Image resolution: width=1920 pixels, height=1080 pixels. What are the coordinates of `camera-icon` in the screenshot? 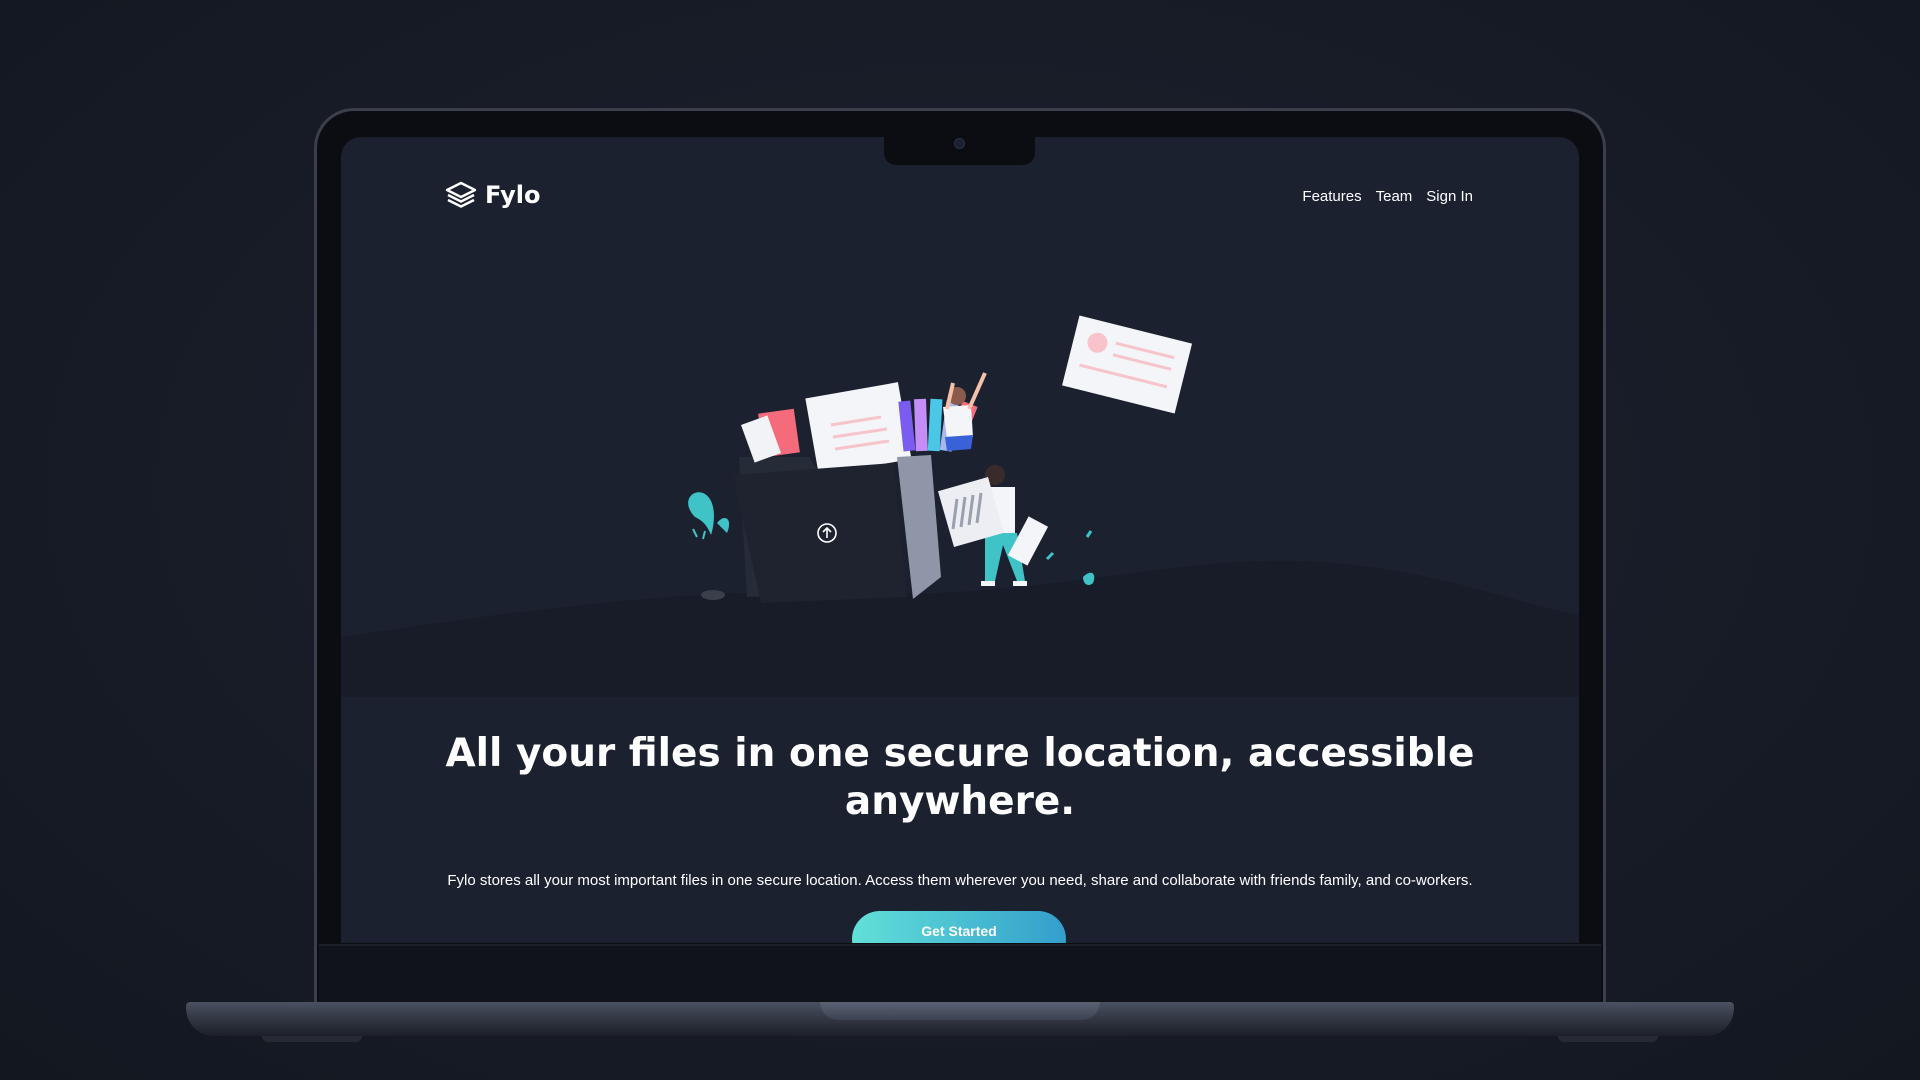 It's located at (959, 143).